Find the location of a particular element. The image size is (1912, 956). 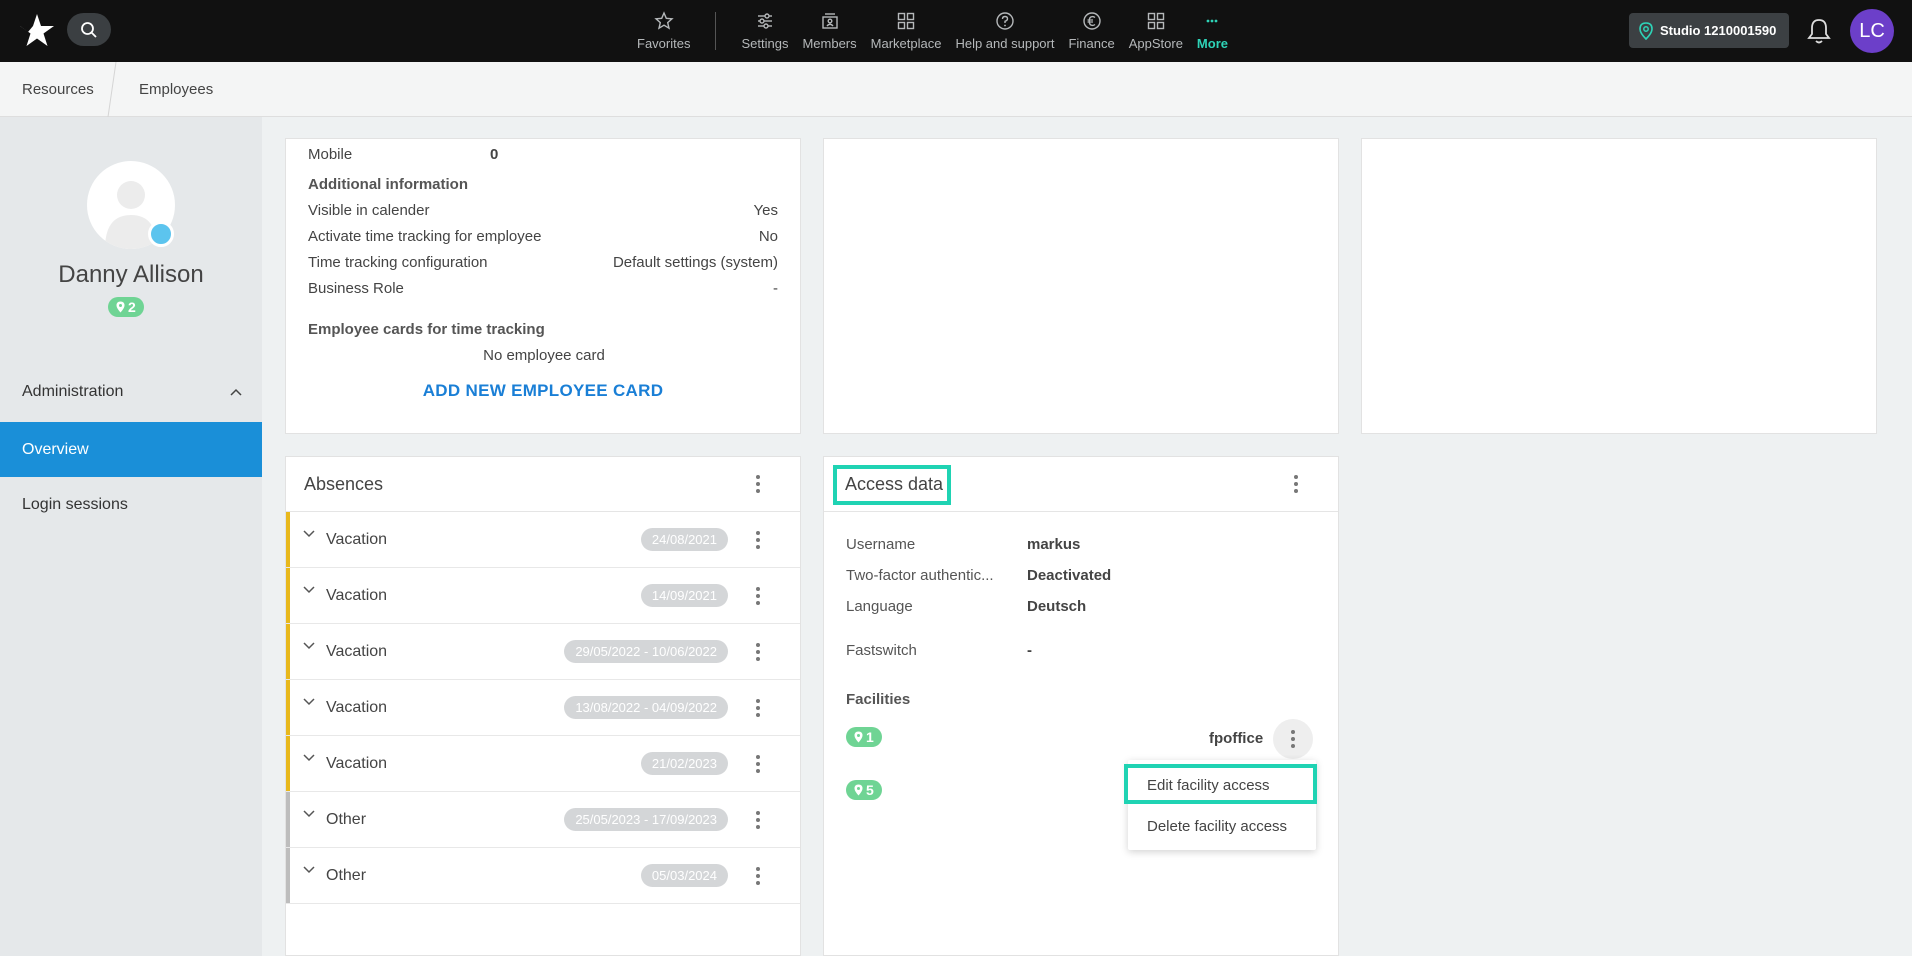

breadcrumb-separator is located at coordinates (112, 89).